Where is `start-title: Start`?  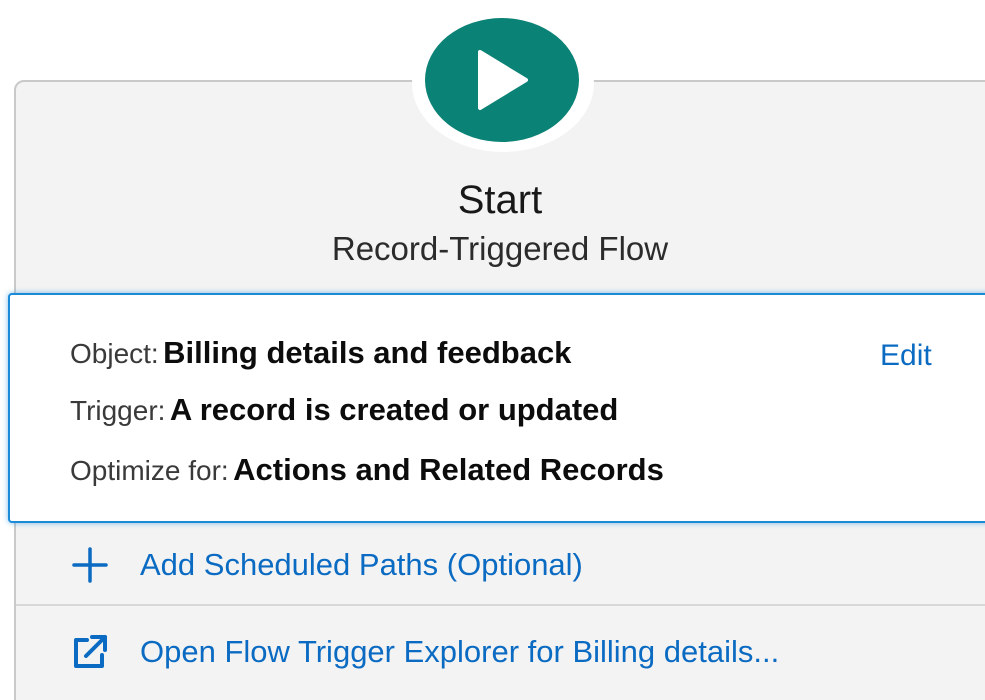 start-title: Start is located at coordinates (500, 200).